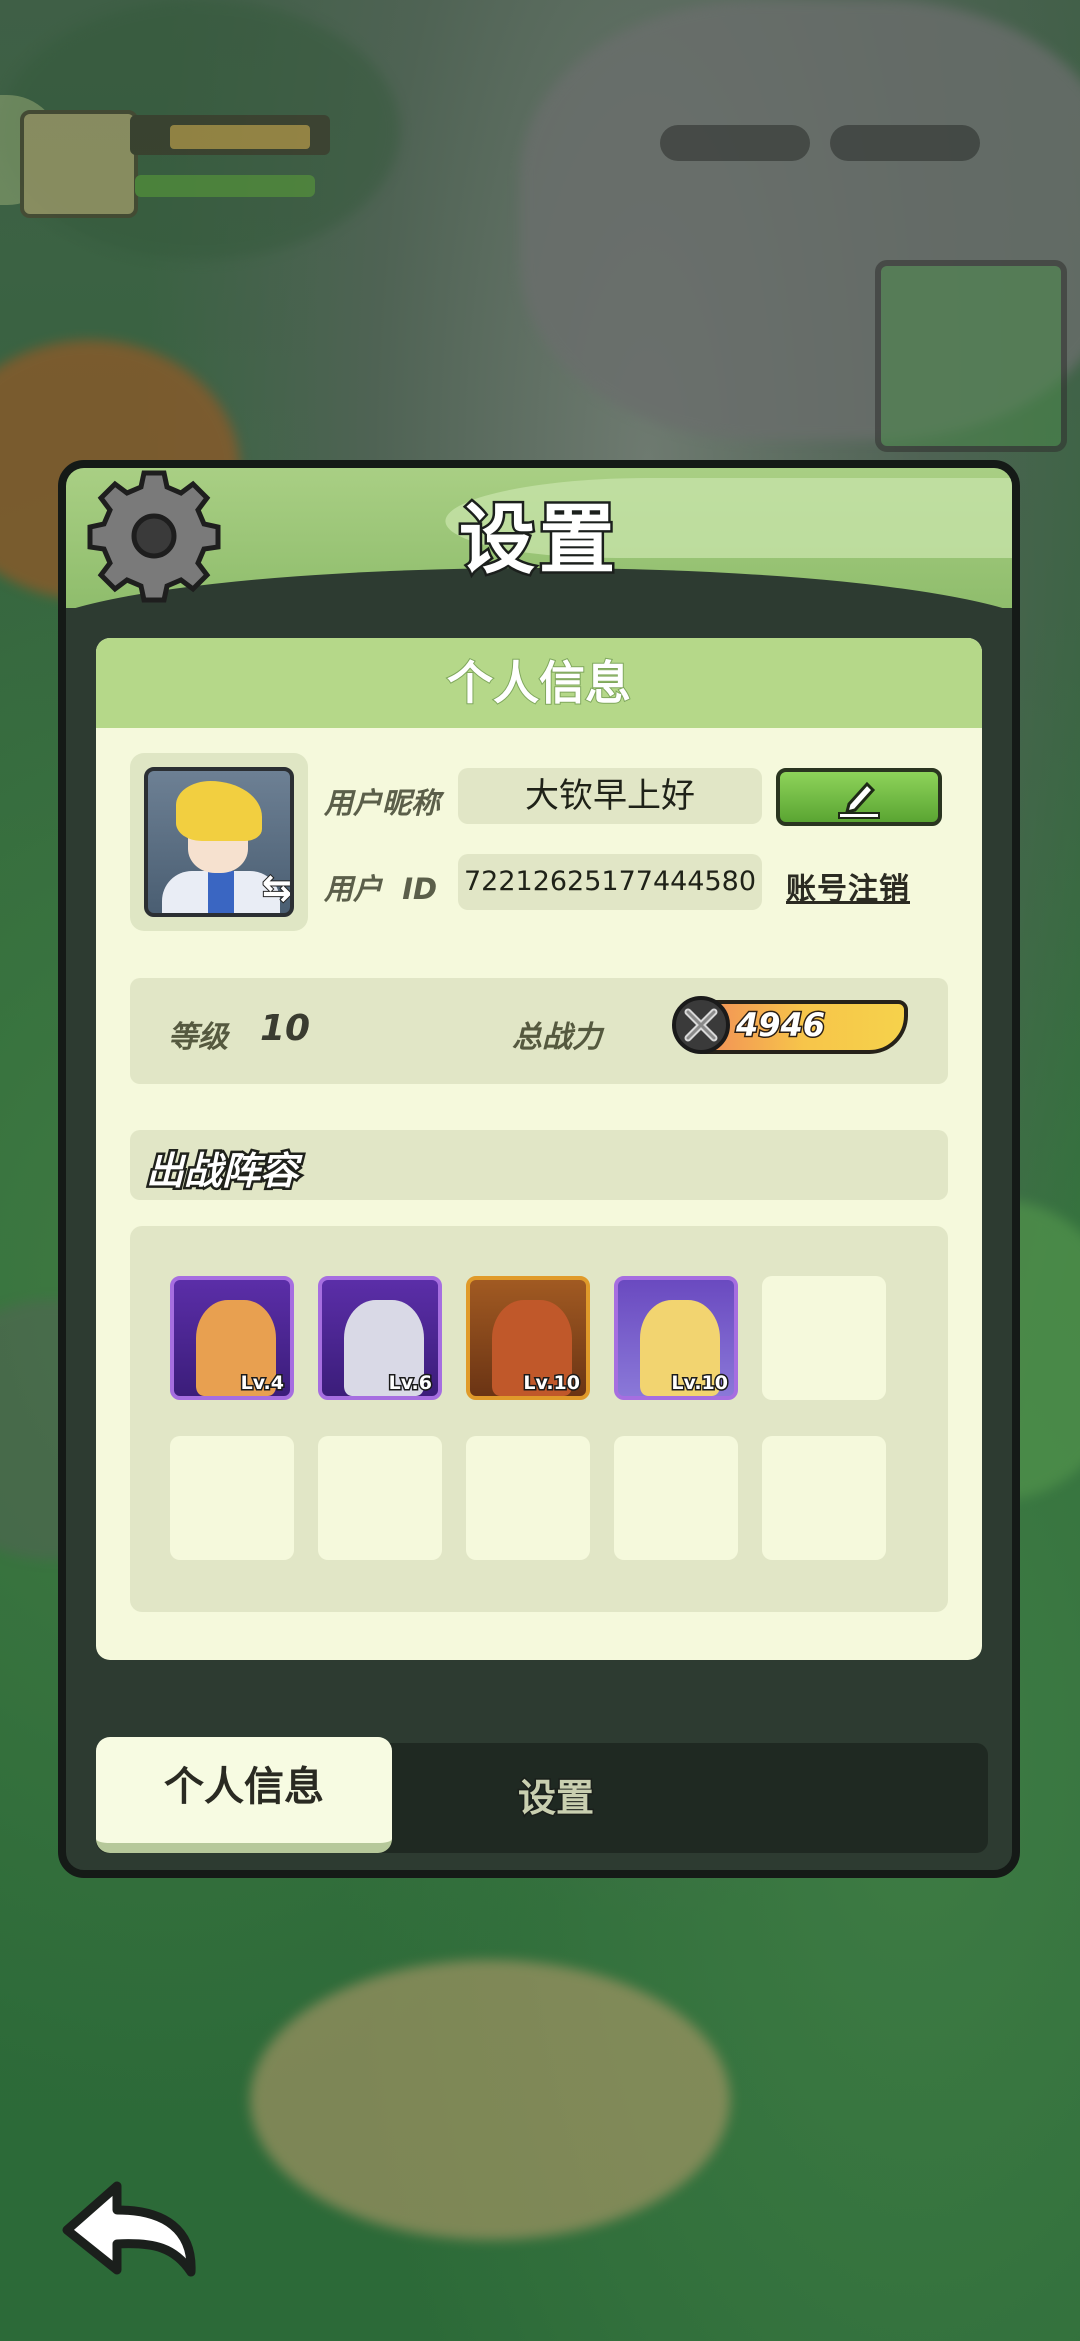  I want to click on lineup-grid: Lv.4 Lv.6 Lv.10 Lv.10, so click(539, 1419).